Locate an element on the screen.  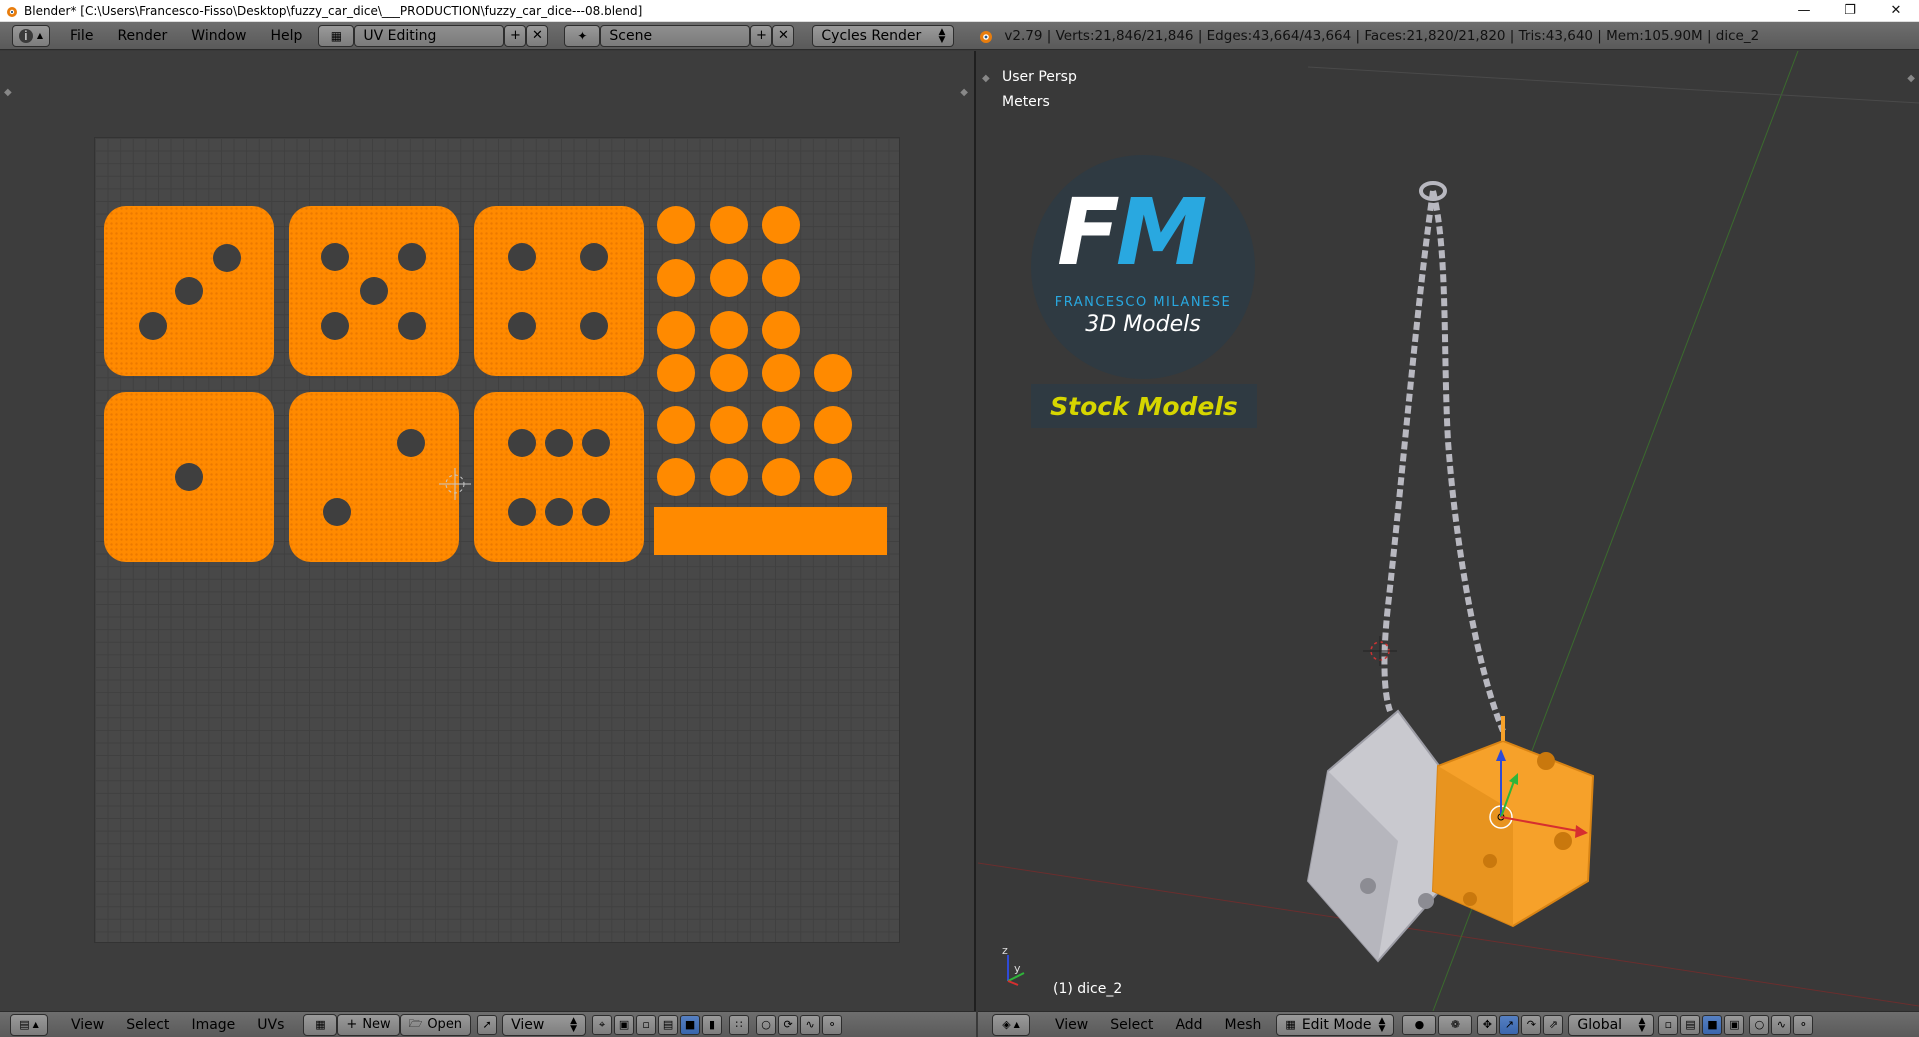
menu-render: Render is located at coordinates (142, 36).